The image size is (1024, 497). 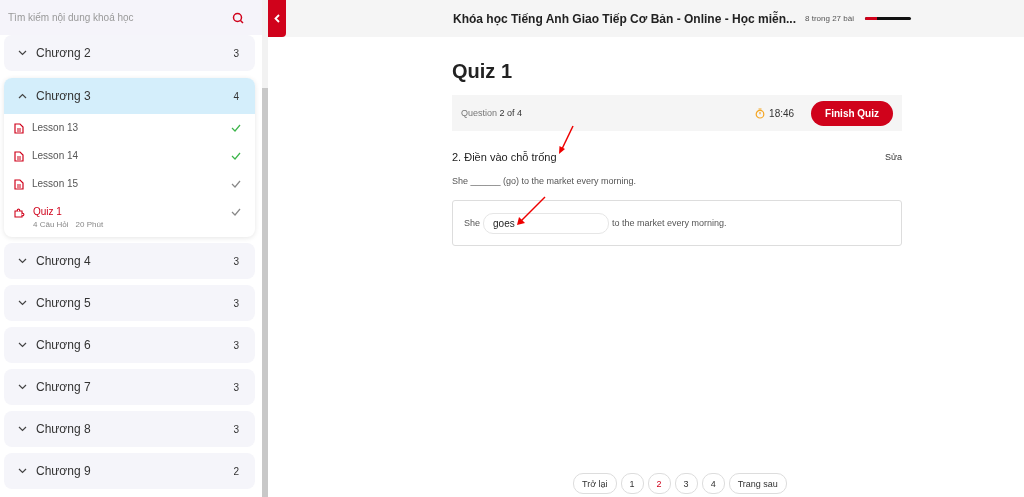 I want to click on previous-page-button: Trở lại, so click(x=595, y=483).